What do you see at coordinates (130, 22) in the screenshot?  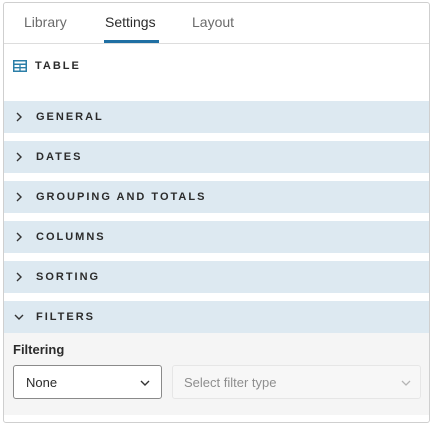 I see `tab-settings: Settings` at bounding box center [130, 22].